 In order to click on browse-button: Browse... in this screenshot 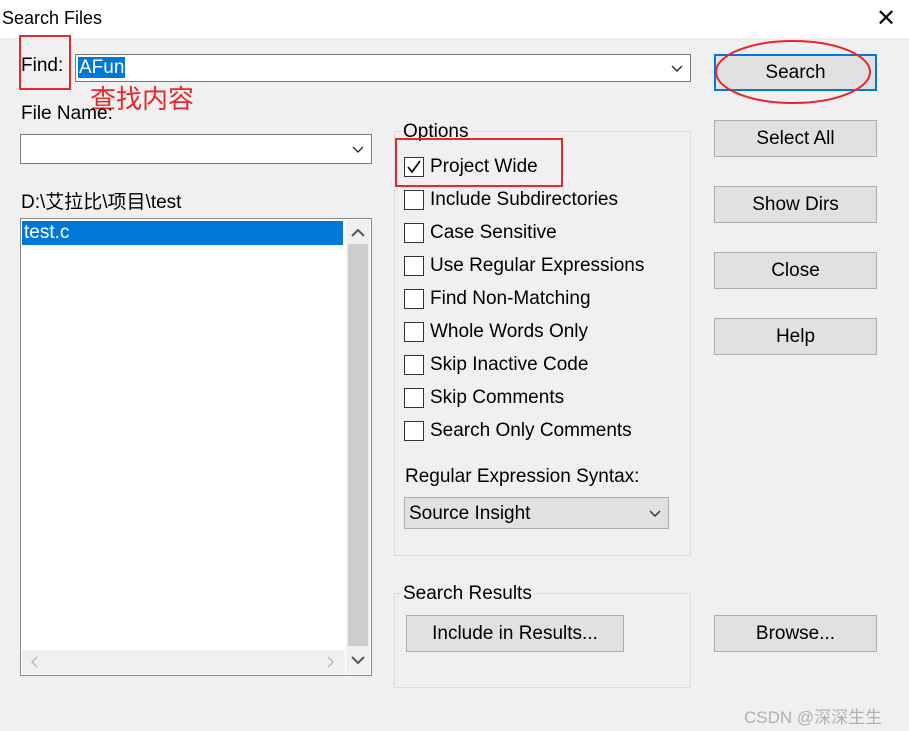, I will do `click(795, 633)`.